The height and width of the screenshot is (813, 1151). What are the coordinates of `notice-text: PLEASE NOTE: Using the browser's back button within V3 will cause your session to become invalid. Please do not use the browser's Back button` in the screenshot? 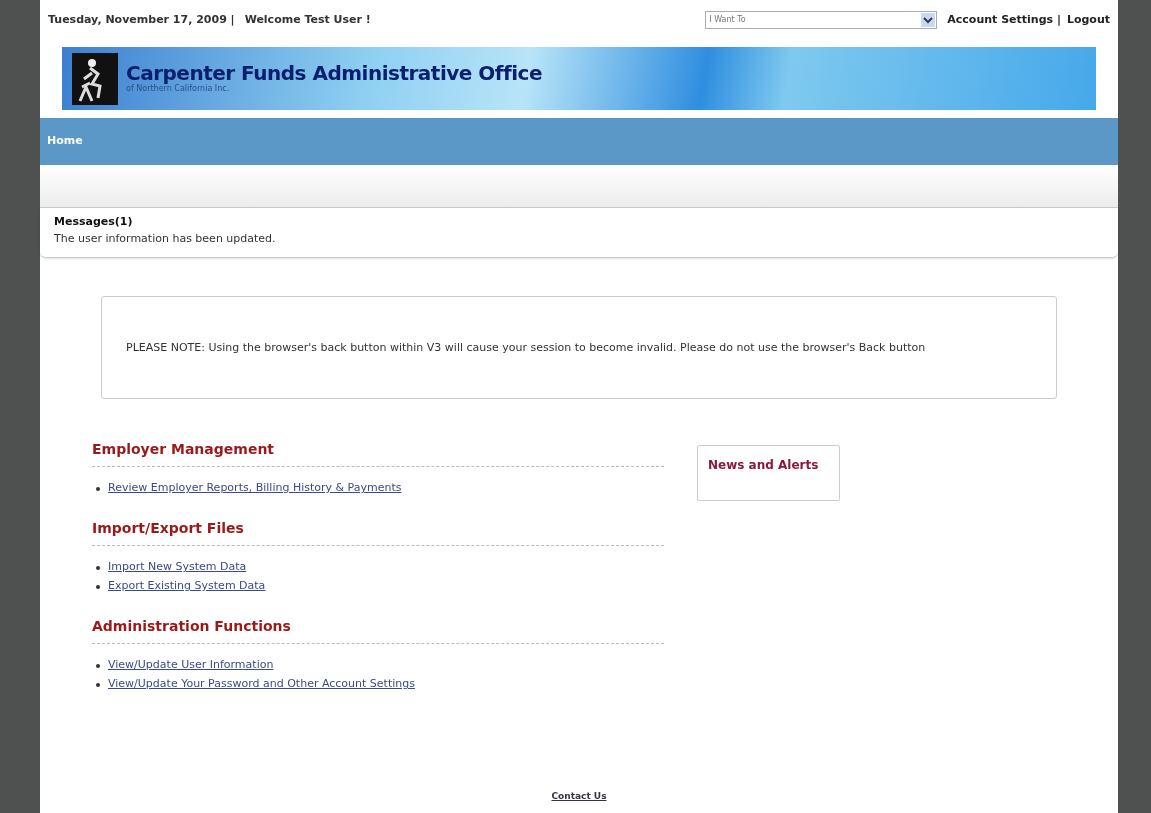 It's located at (526, 348).